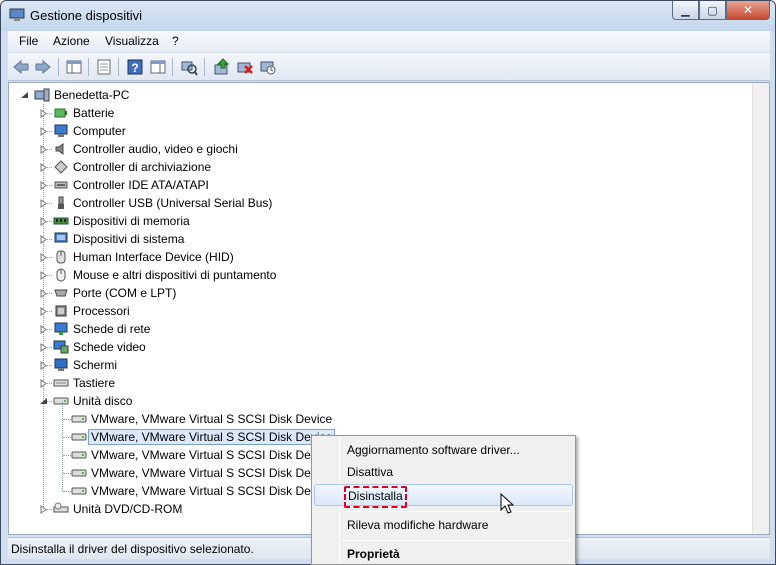 The image size is (776, 565). Describe the element at coordinates (61, 257) in the screenshot. I see `hid-icon` at that location.